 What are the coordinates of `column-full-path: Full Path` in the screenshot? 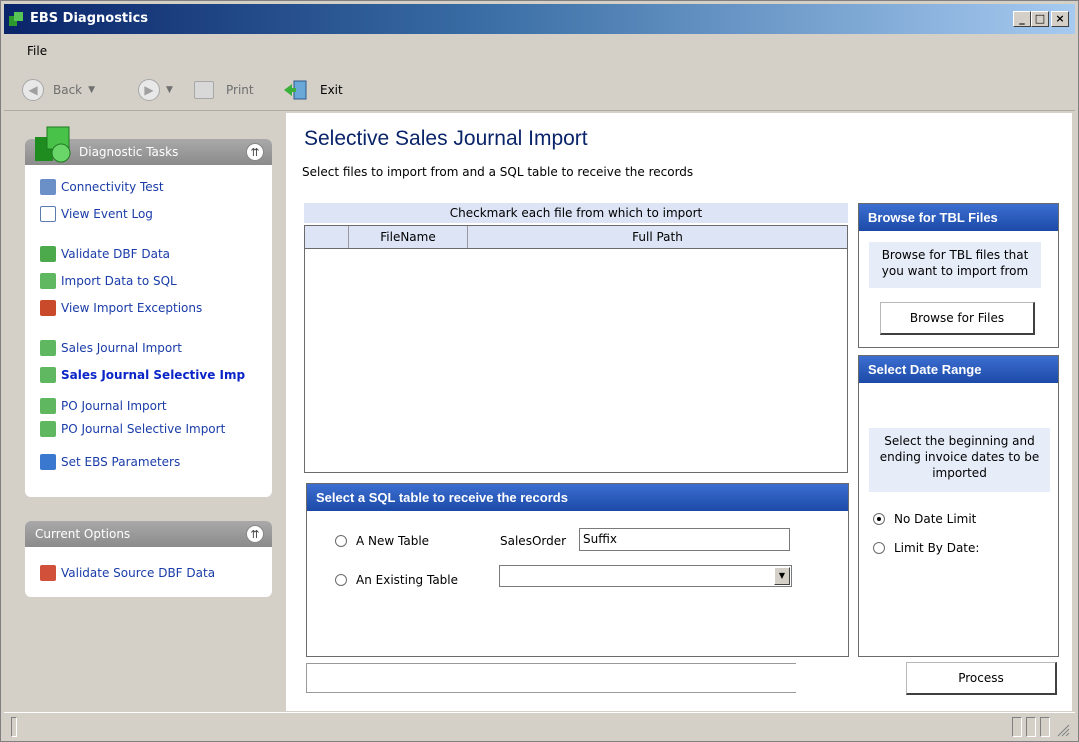 It's located at (657, 237).